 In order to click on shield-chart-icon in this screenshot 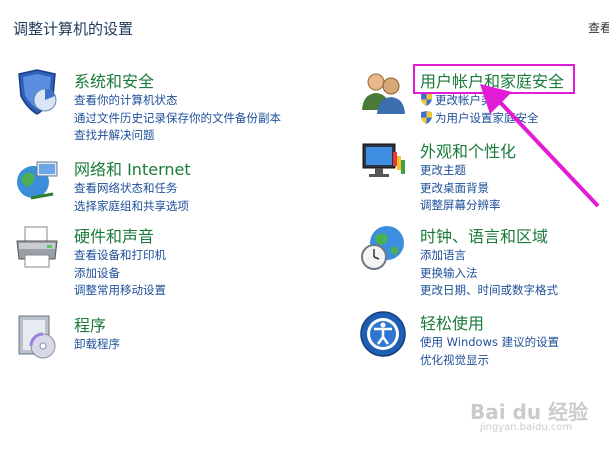, I will do `click(37, 92)`.